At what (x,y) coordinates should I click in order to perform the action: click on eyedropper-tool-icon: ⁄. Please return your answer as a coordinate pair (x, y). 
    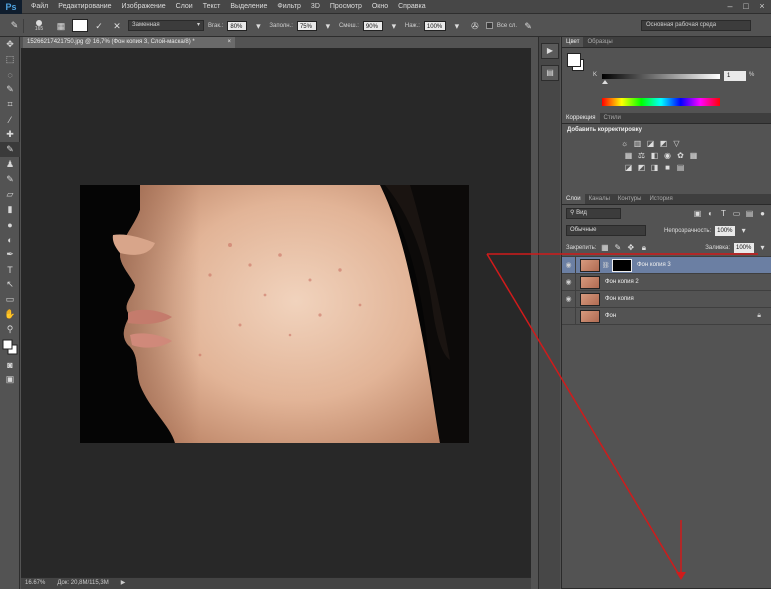
    Looking at the image, I should click on (10, 119).